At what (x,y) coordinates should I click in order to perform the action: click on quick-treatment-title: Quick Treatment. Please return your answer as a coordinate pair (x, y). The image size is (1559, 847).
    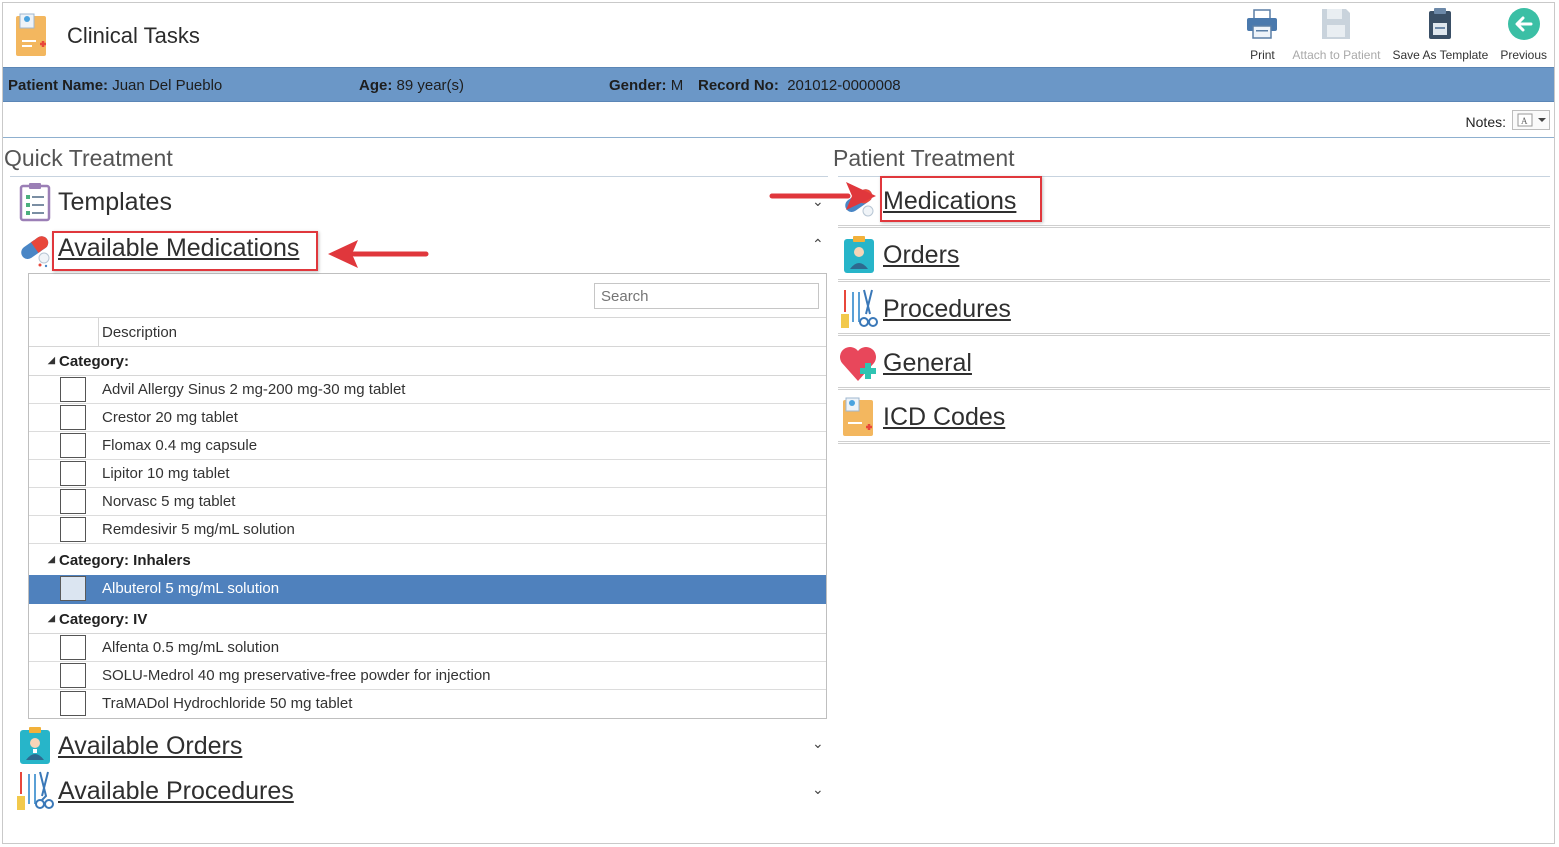
    Looking at the image, I should click on (88, 158).